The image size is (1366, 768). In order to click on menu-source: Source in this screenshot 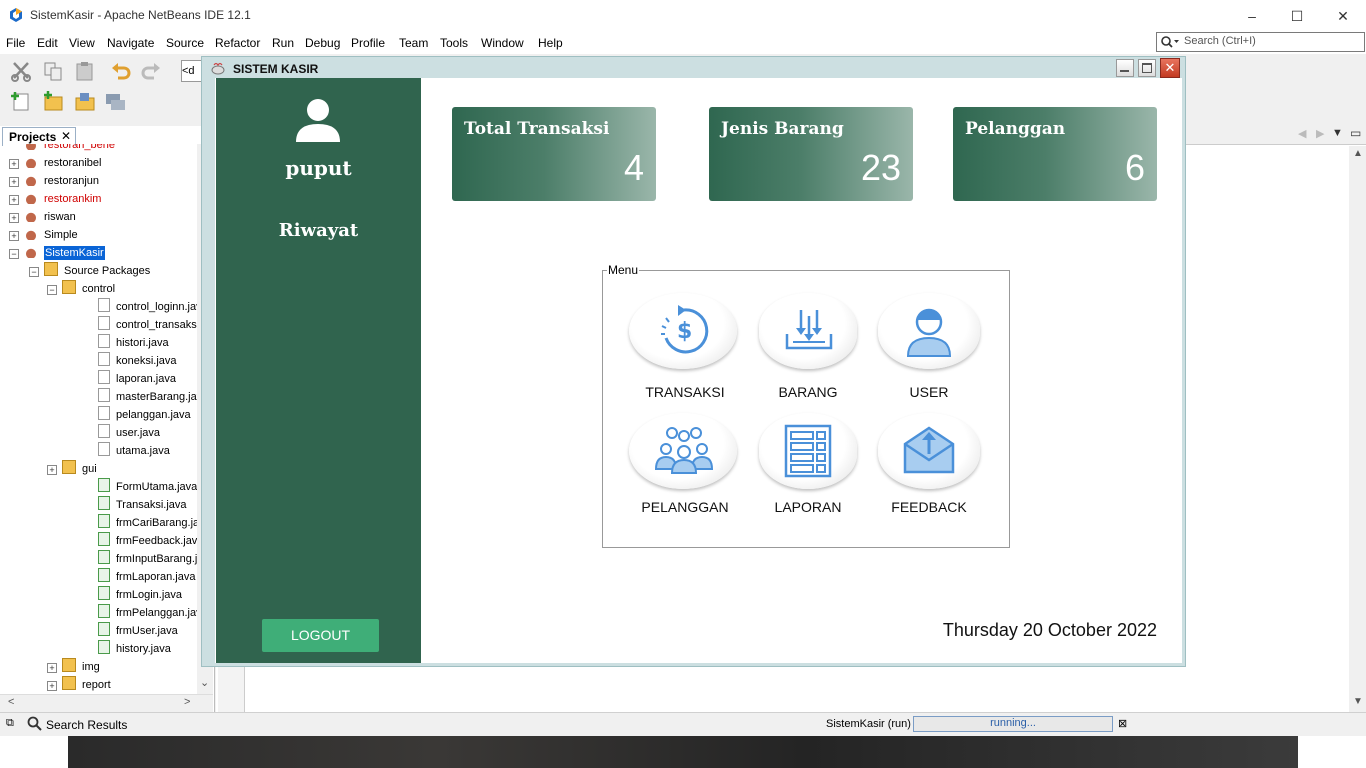, I will do `click(185, 43)`.